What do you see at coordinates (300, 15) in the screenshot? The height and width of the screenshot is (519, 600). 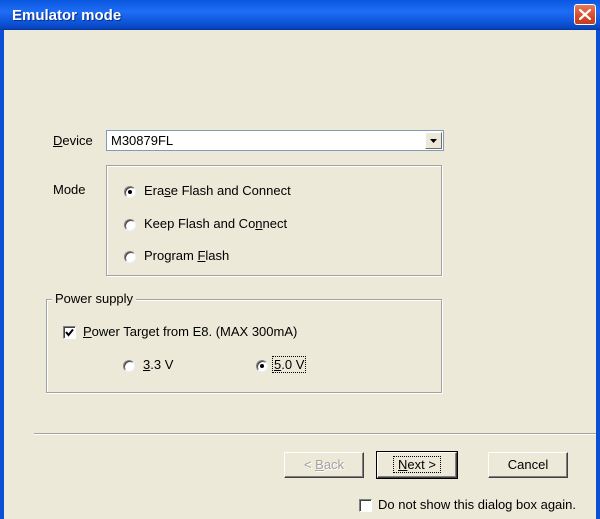 I see `title-bar: Emulator mode` at bounding box center [300, 15].